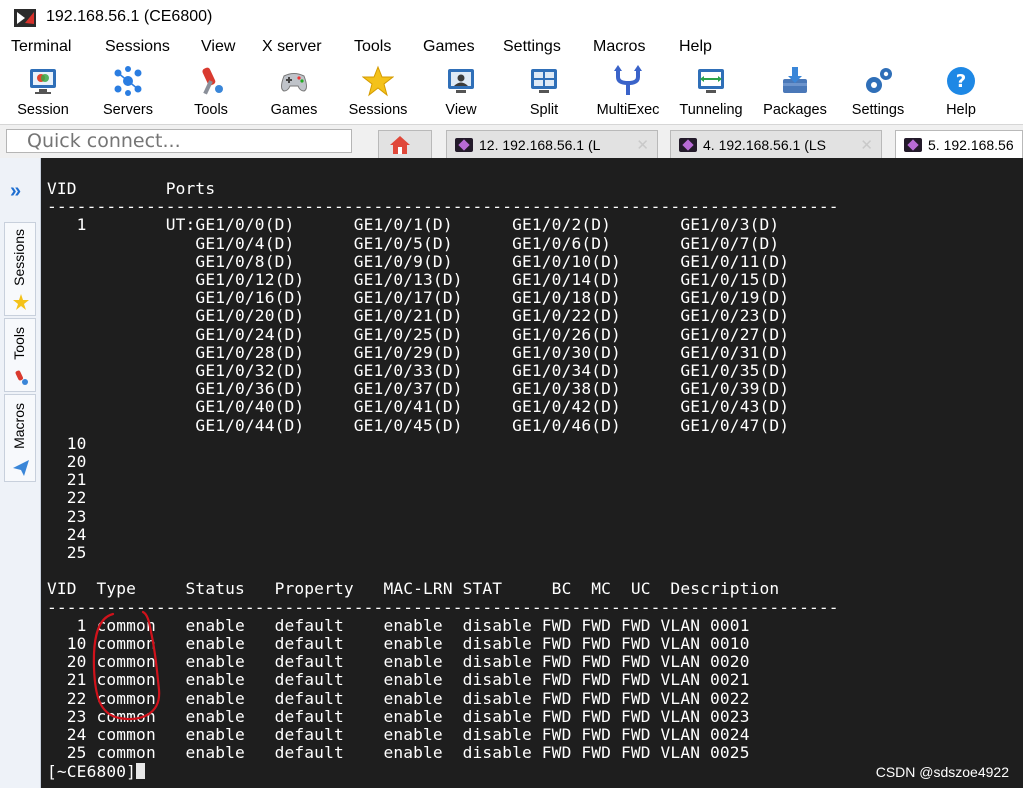  I want to click on mobaxterm-app-icon, so click(25, 18).